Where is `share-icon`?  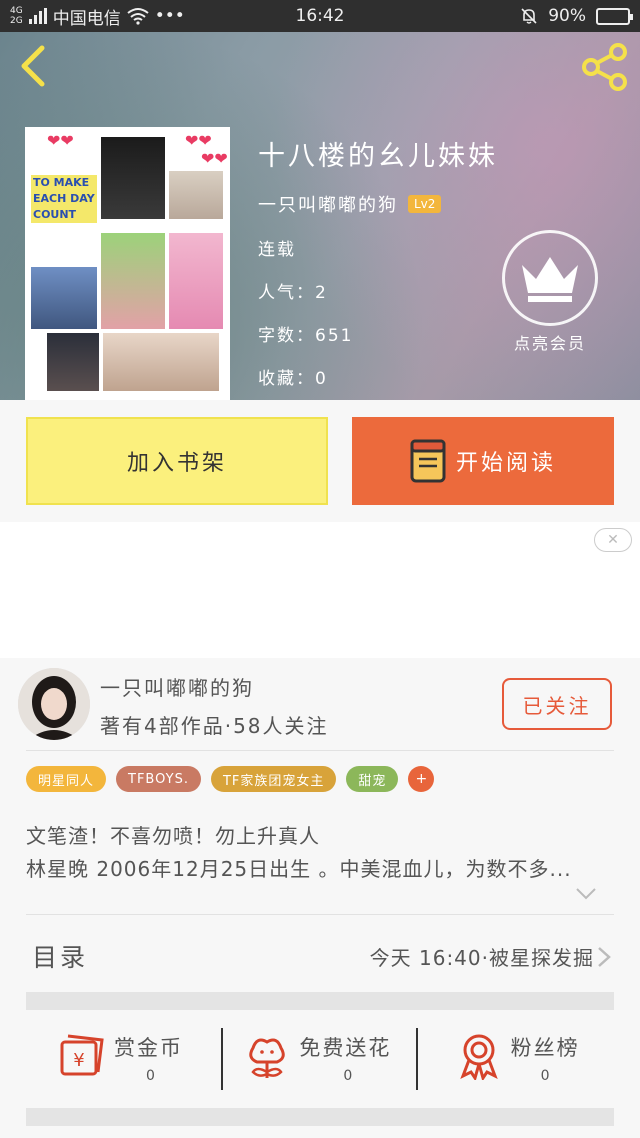
share-icon is located at coordinates (605, 67).